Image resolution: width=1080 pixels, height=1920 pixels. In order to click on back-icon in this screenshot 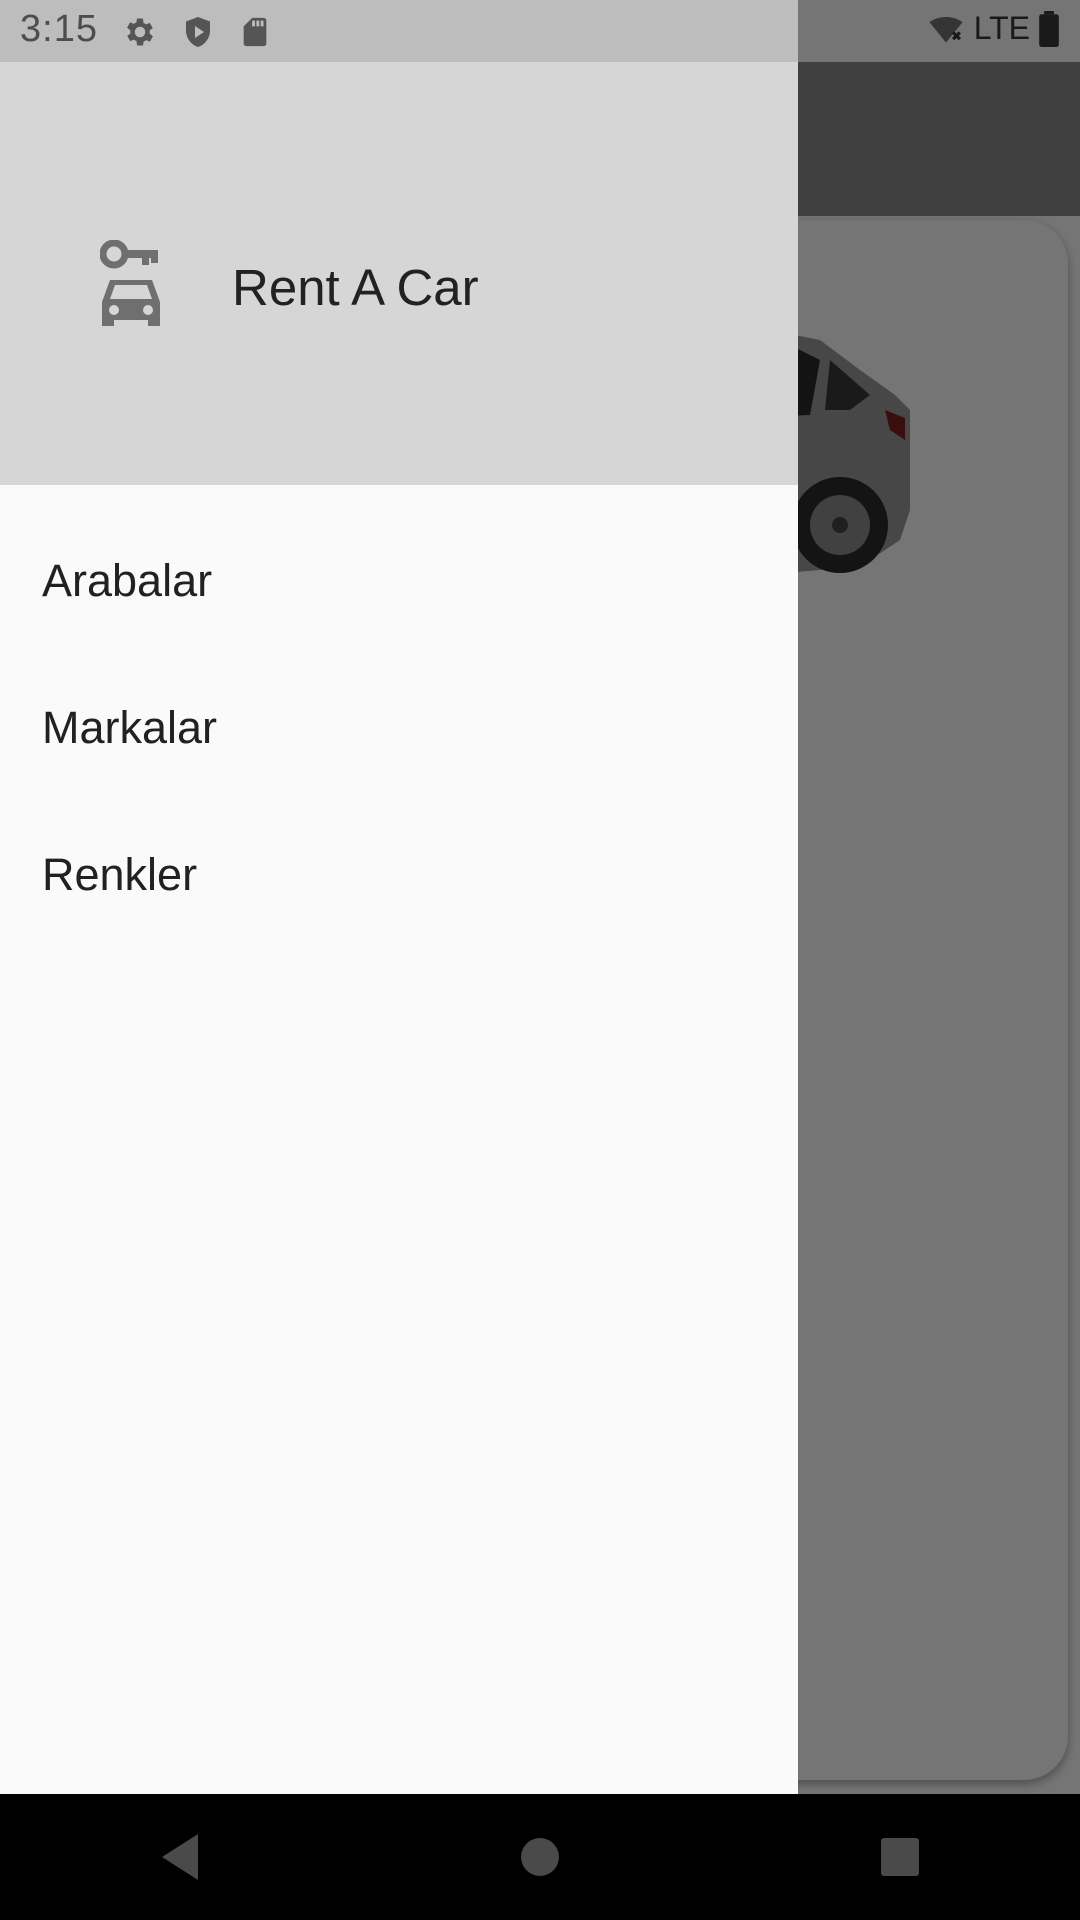, I will do `click(180, 1857)`.